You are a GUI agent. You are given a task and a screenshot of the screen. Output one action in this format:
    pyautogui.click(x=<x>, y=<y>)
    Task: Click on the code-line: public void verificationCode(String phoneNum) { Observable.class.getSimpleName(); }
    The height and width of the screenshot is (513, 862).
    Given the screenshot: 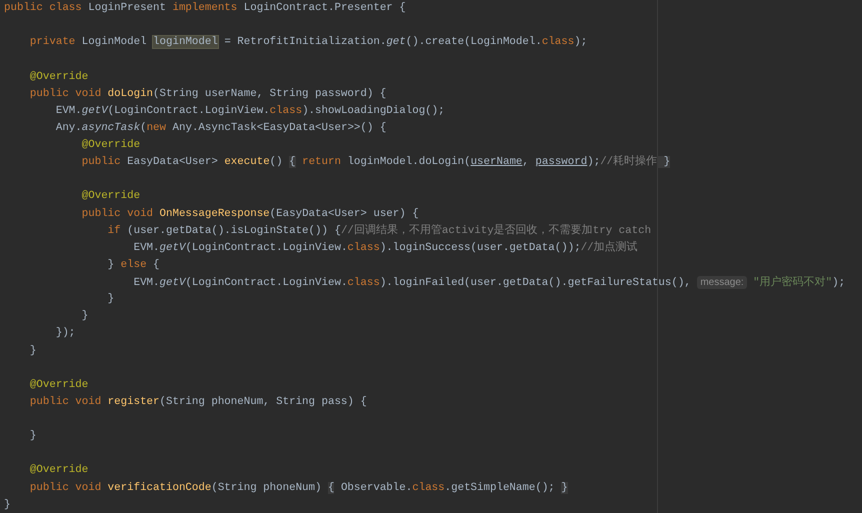 What is the action you would take?
    pyautogui.click(x=298, y=488)
    